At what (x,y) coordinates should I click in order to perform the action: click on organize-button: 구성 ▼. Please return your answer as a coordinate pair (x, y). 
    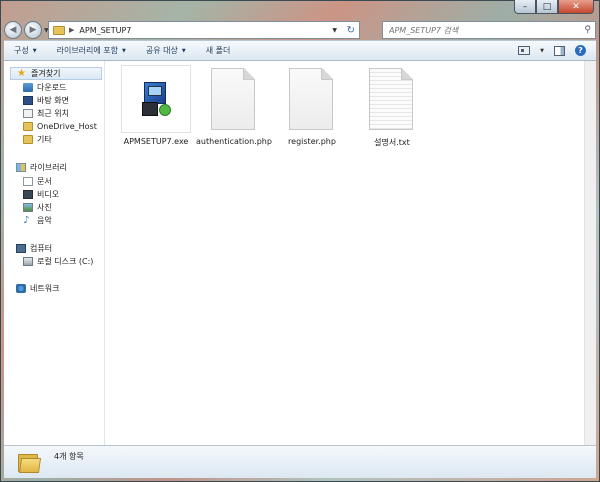
    Looking at the image, I should click on (25, 50).